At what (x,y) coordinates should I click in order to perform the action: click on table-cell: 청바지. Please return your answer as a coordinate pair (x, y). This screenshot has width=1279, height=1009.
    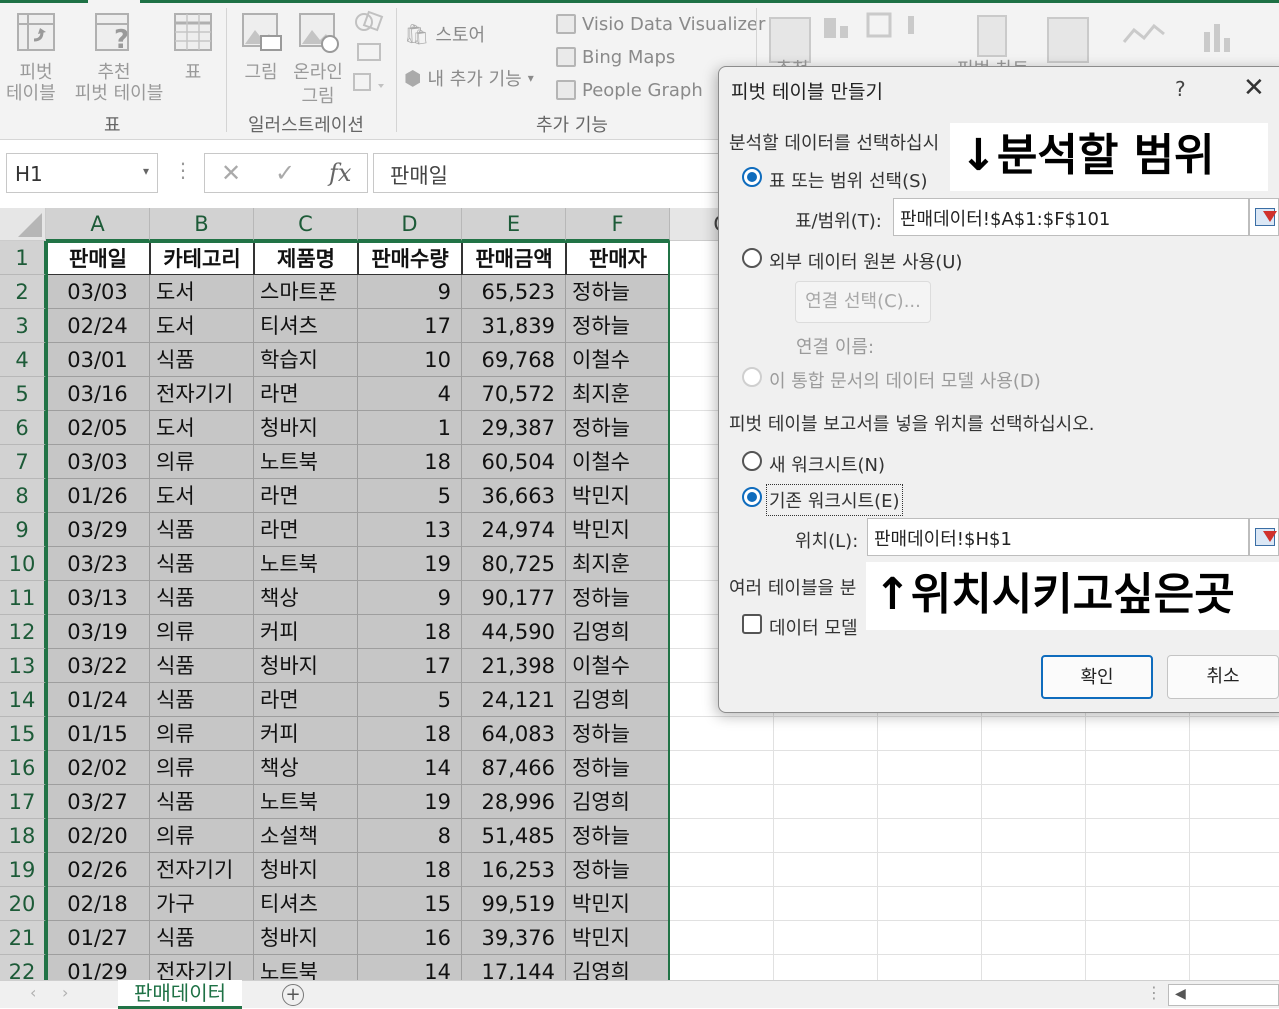
    Looking at the image, I should click on (306, 870).